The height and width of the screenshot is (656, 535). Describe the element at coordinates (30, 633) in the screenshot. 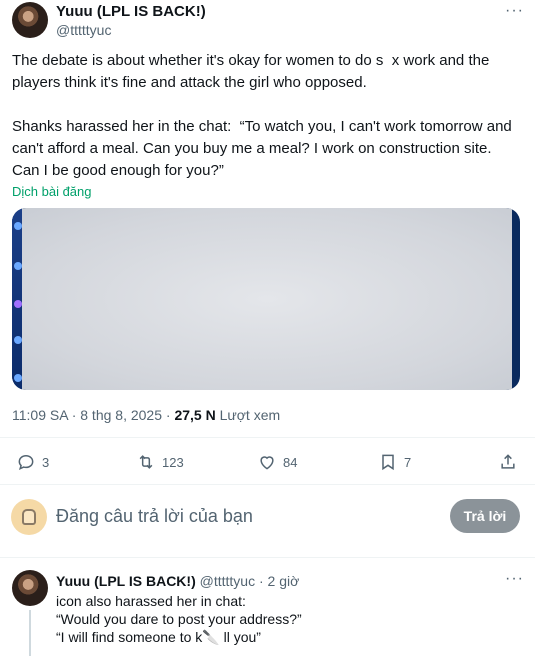

I see `thread-line` at that location.